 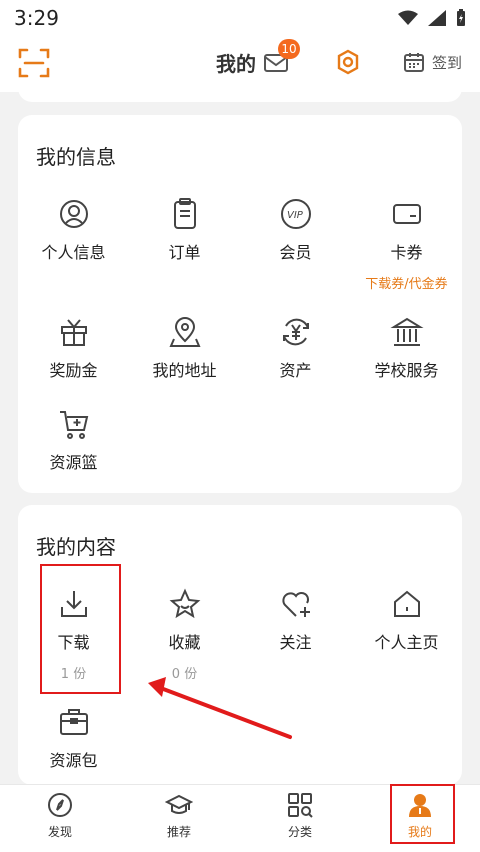 I want to click on item-label: 会员, so click(x=295, y=252).